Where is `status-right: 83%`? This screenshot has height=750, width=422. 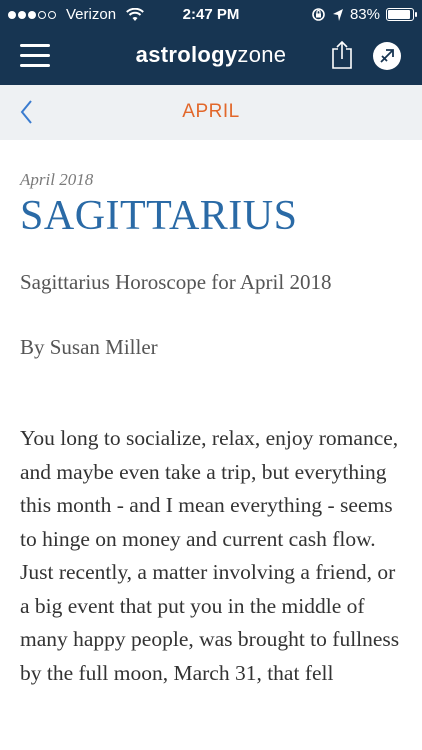 status-right: 83% is located at coordinates (364, 14).